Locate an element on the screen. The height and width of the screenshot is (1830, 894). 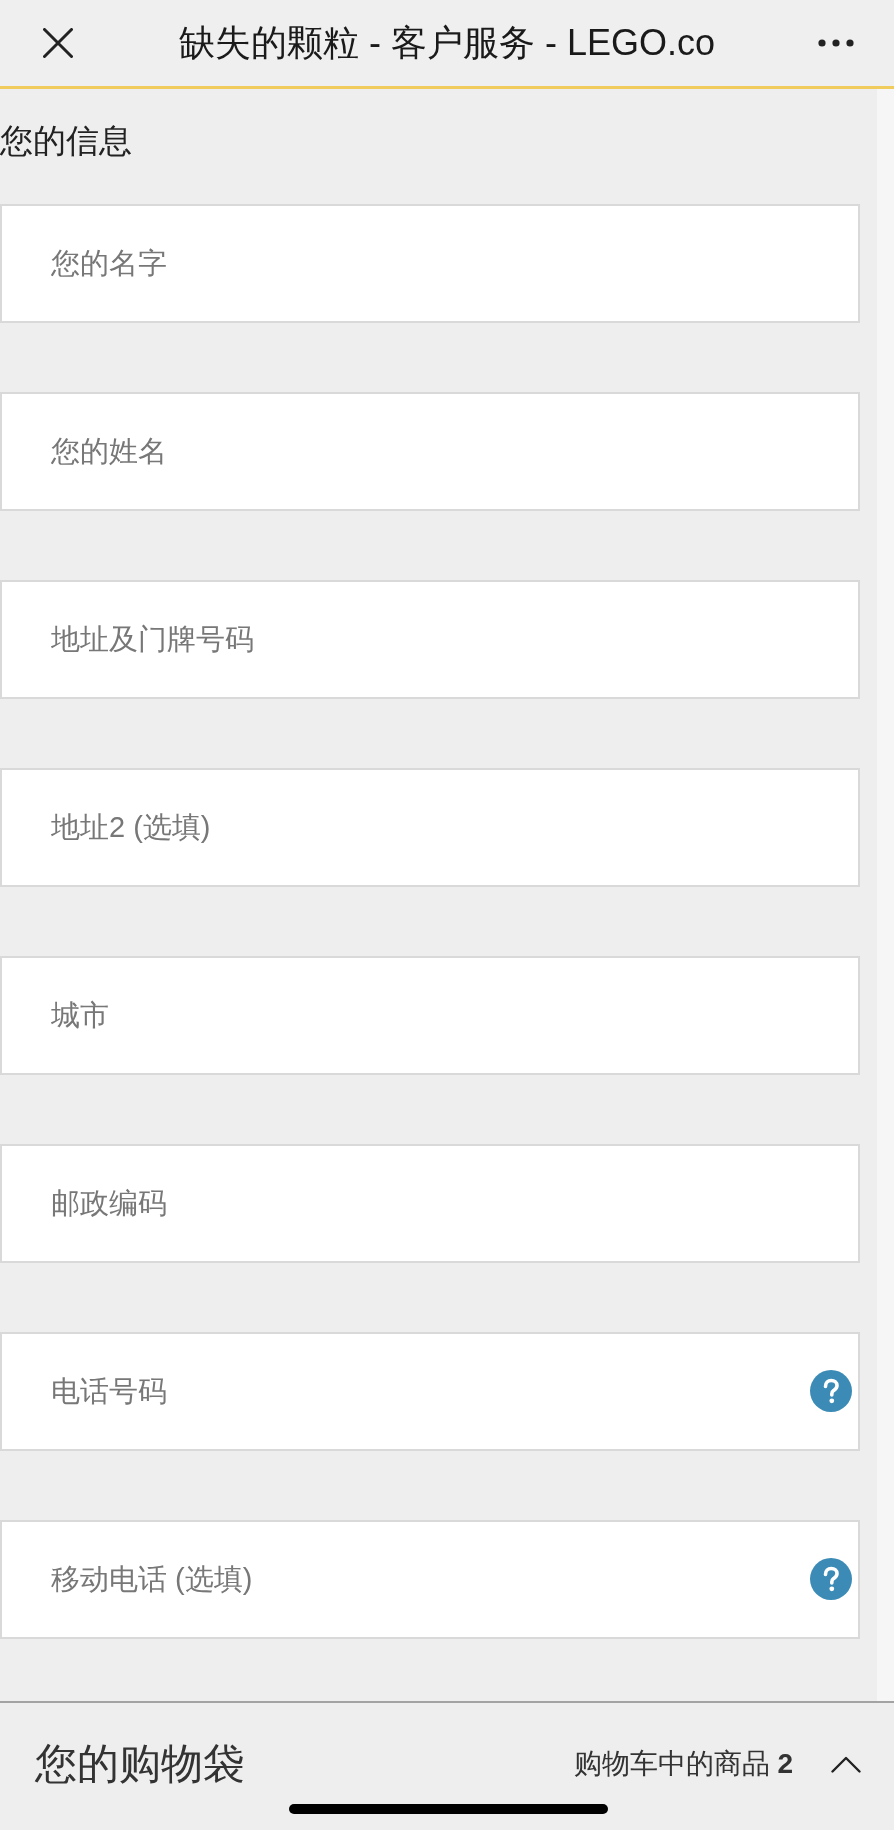
input-field: 地址及门牌号码 is located at coordinates (430, 639).